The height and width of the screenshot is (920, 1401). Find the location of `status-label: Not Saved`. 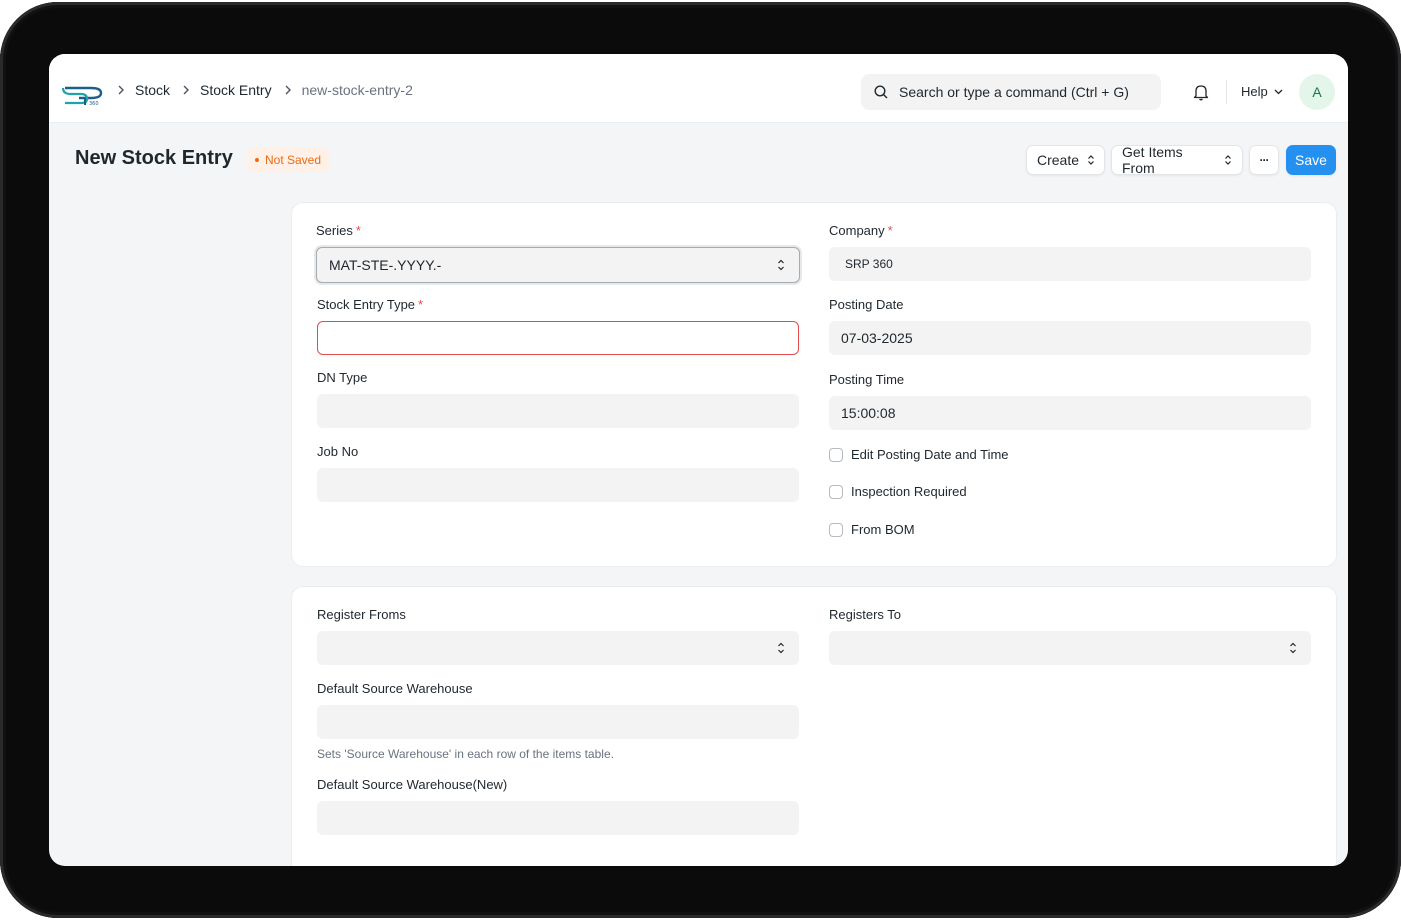

status-label: Not Saved is located at coordinates (293, 160).